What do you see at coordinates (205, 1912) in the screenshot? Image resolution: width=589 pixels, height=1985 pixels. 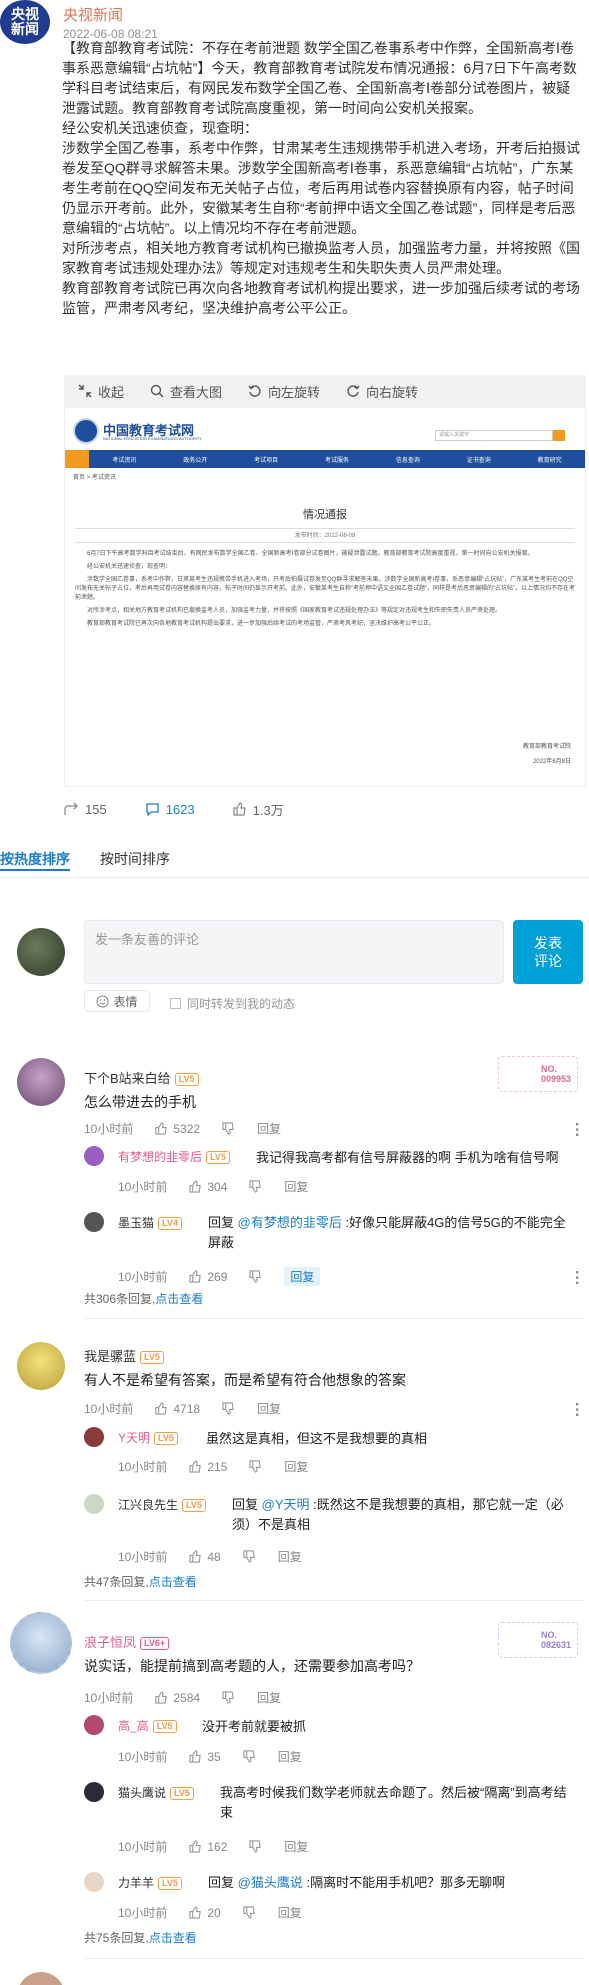 I see `reply-like-button: 20` at bounding box center [205, 1912].